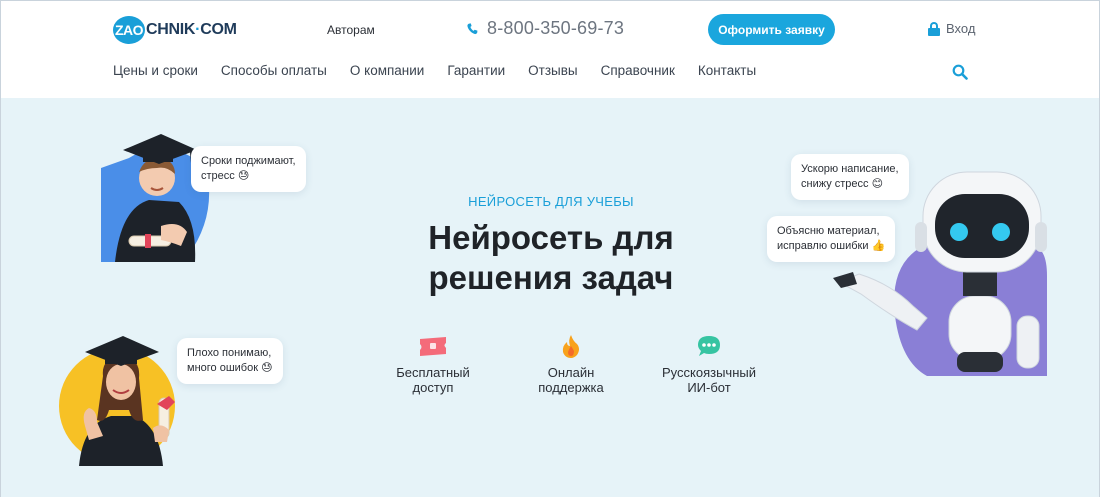 The height and width of the screenshot is (497, 1100). Describe the element at coordinates (476, 70) in the screenshot. I see `nav-item-guarantees: Гарантии` at that location.